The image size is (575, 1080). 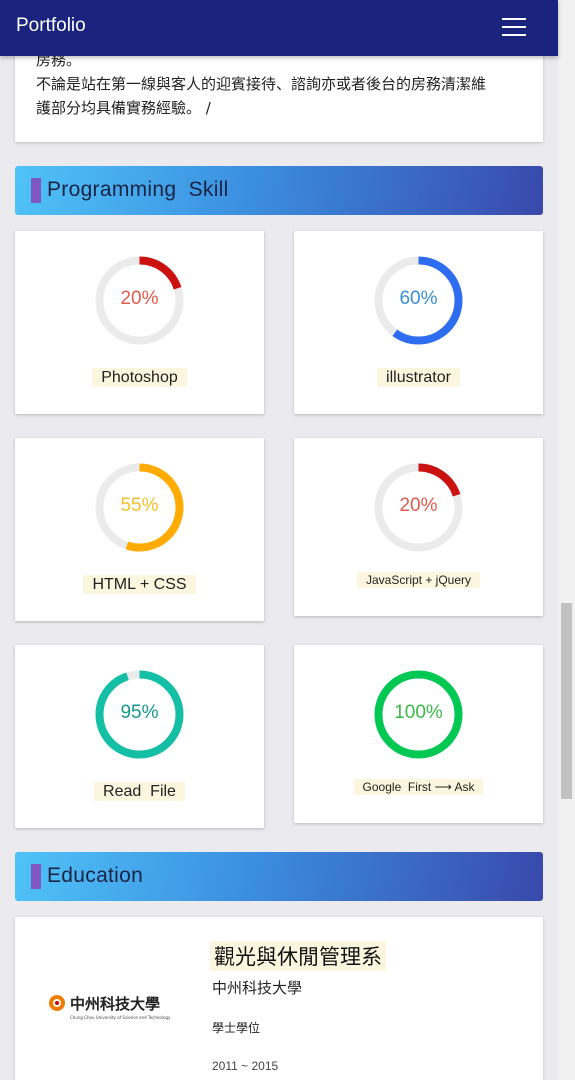 I want to click on skill-label: JavaScript + jQuery, so click(x=418, y=580).